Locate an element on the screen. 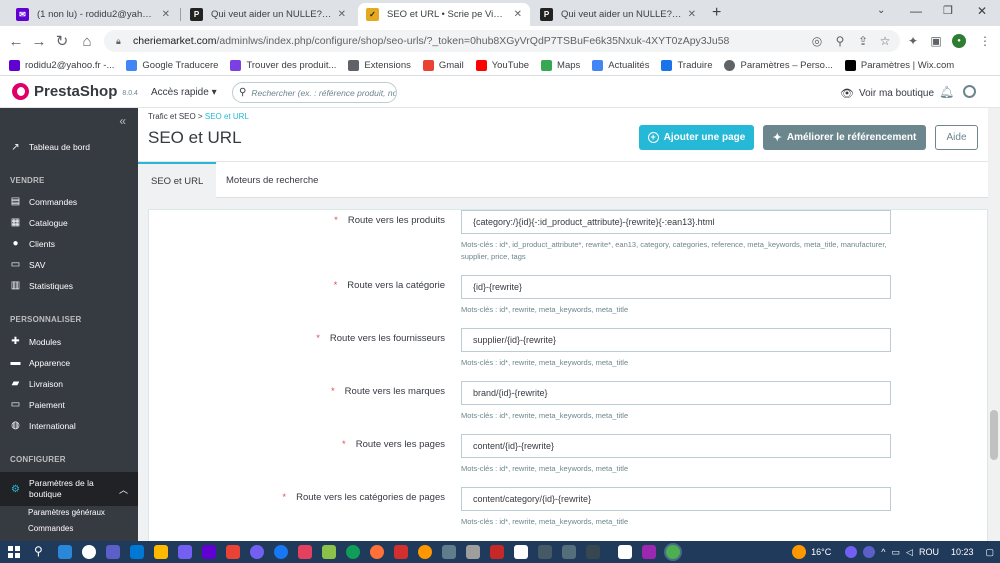  yahoo-icon is located at coordinates (209, 552).